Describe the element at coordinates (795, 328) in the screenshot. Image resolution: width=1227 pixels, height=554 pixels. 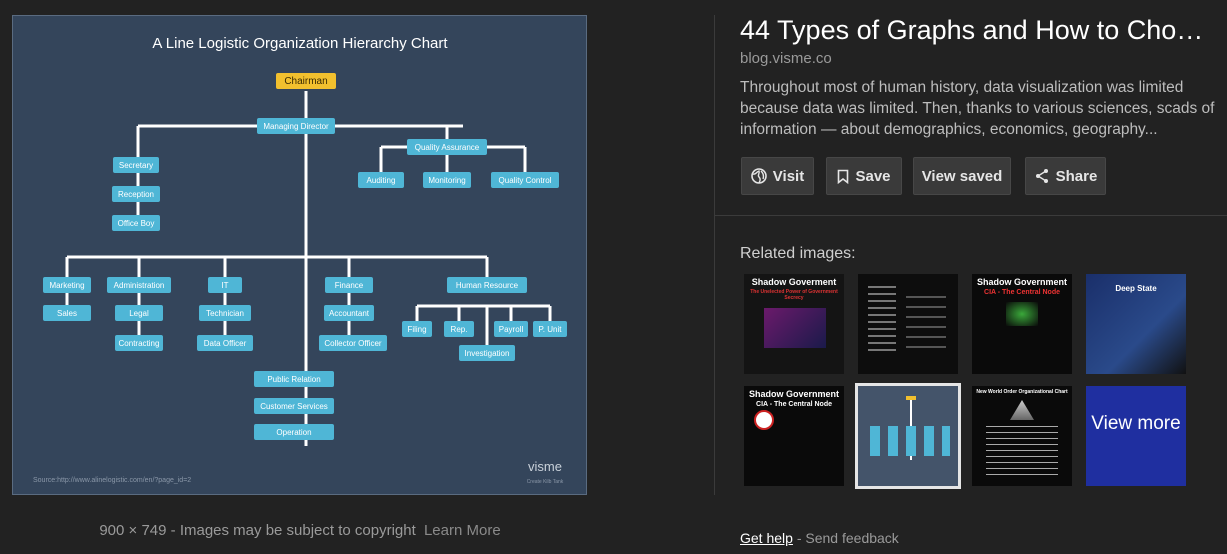
I see `thumb-1-graphic` at that location.